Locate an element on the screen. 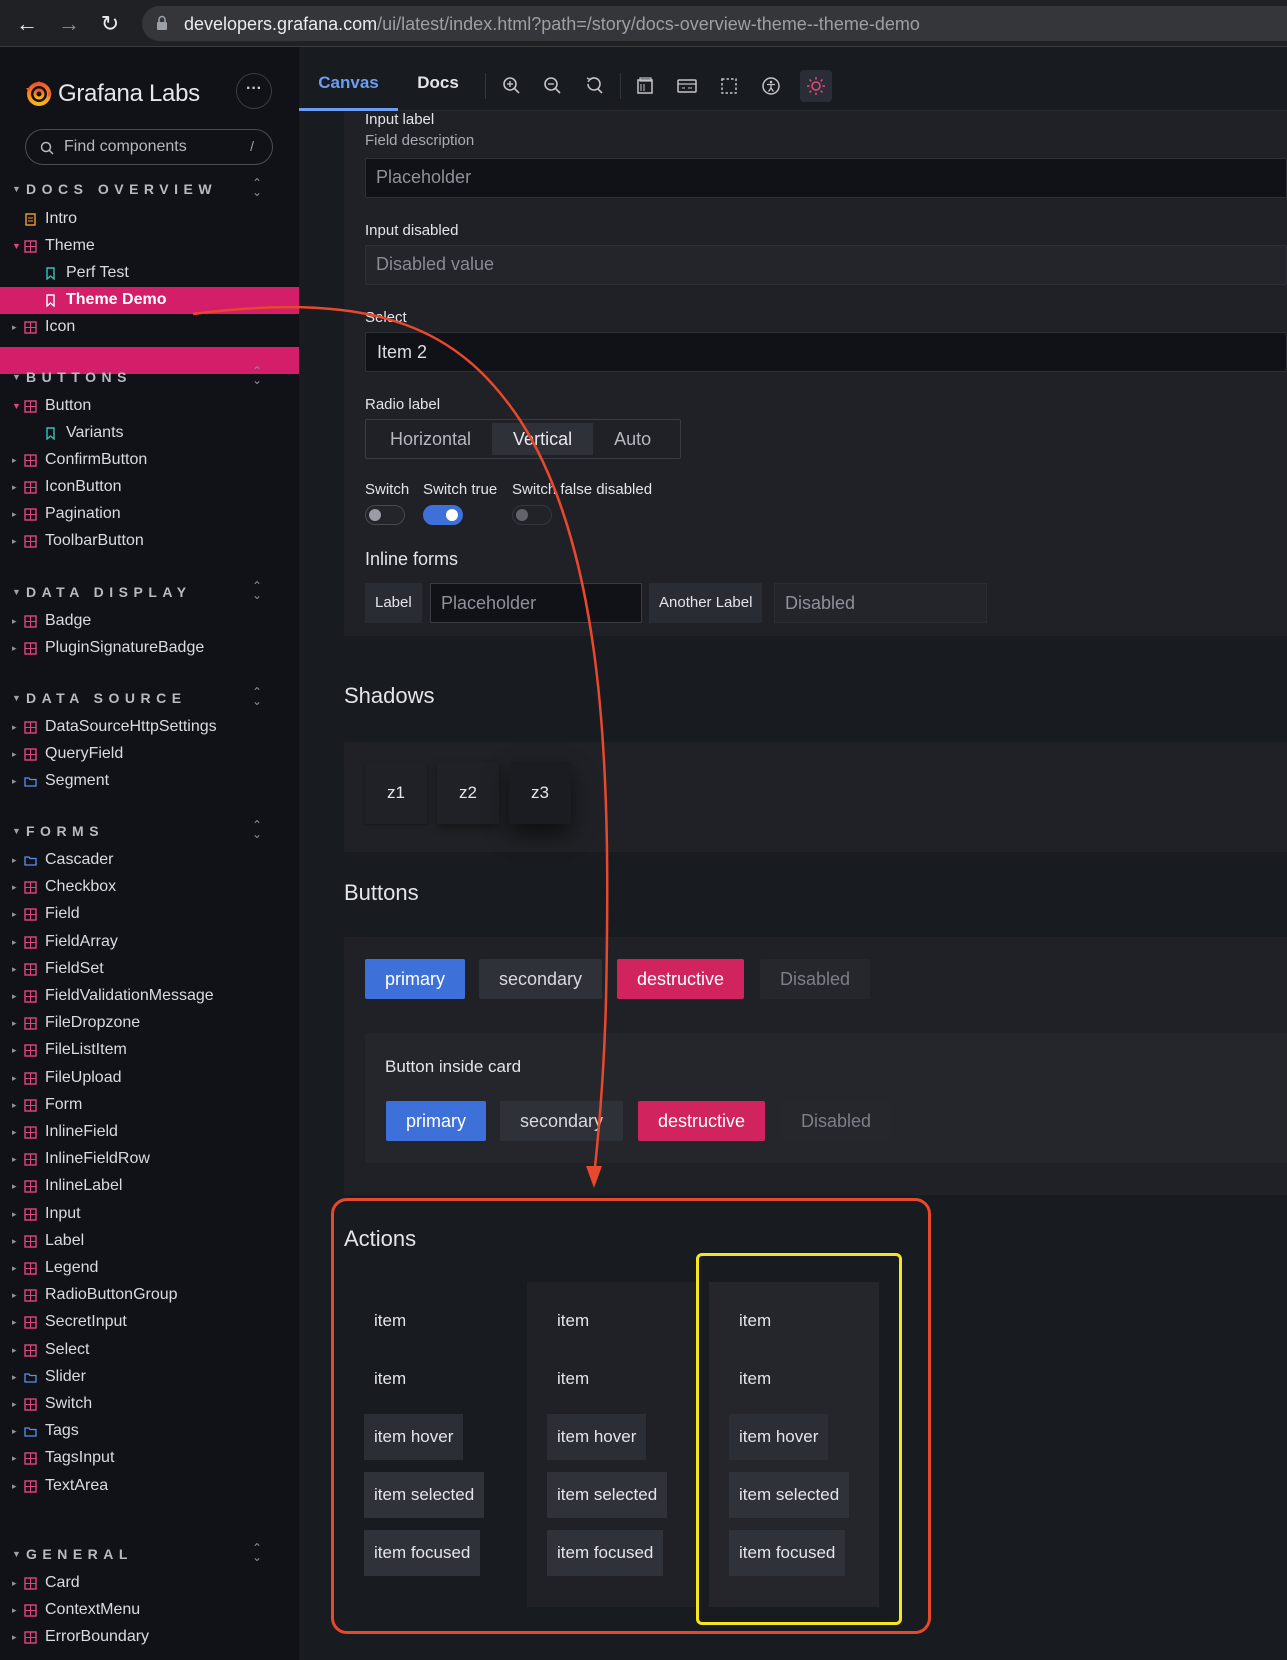  sidebar-item-theme-demo-selected: Theme Demo is located at coordinates (149, 300).